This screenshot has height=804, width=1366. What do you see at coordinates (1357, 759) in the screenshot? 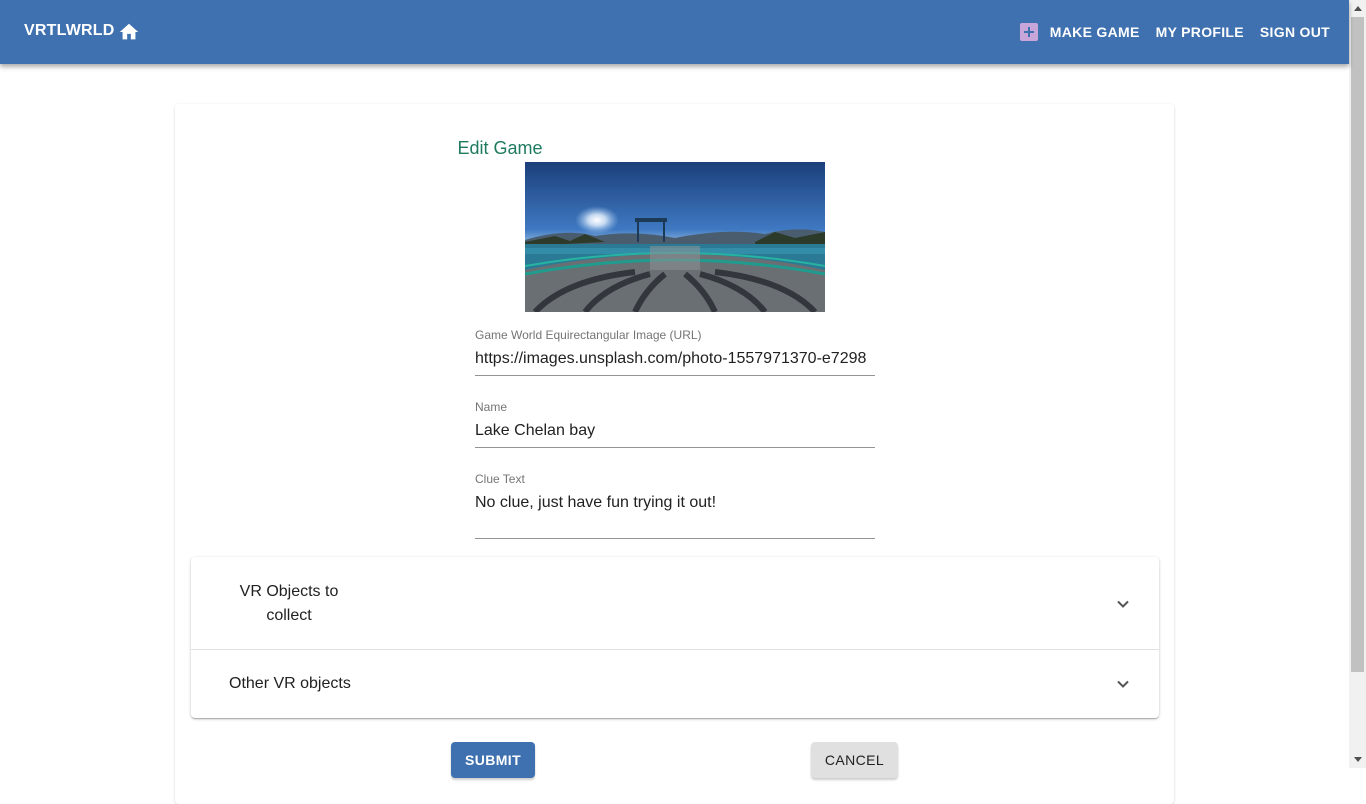
I see `scroll-down-arrow-icon` at bounding box center [1357, 759].